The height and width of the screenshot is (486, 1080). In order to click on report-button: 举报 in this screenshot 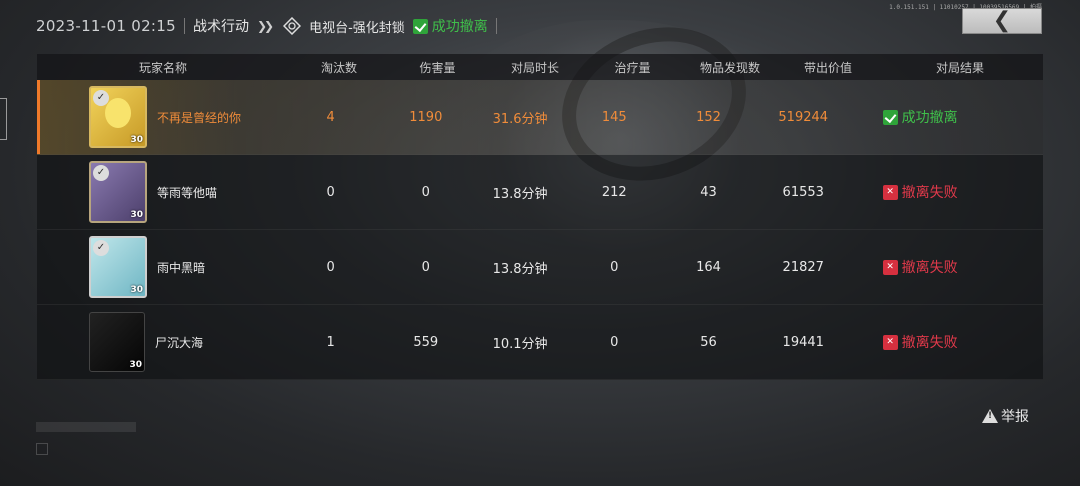, I will do `click(1005, 416)`.